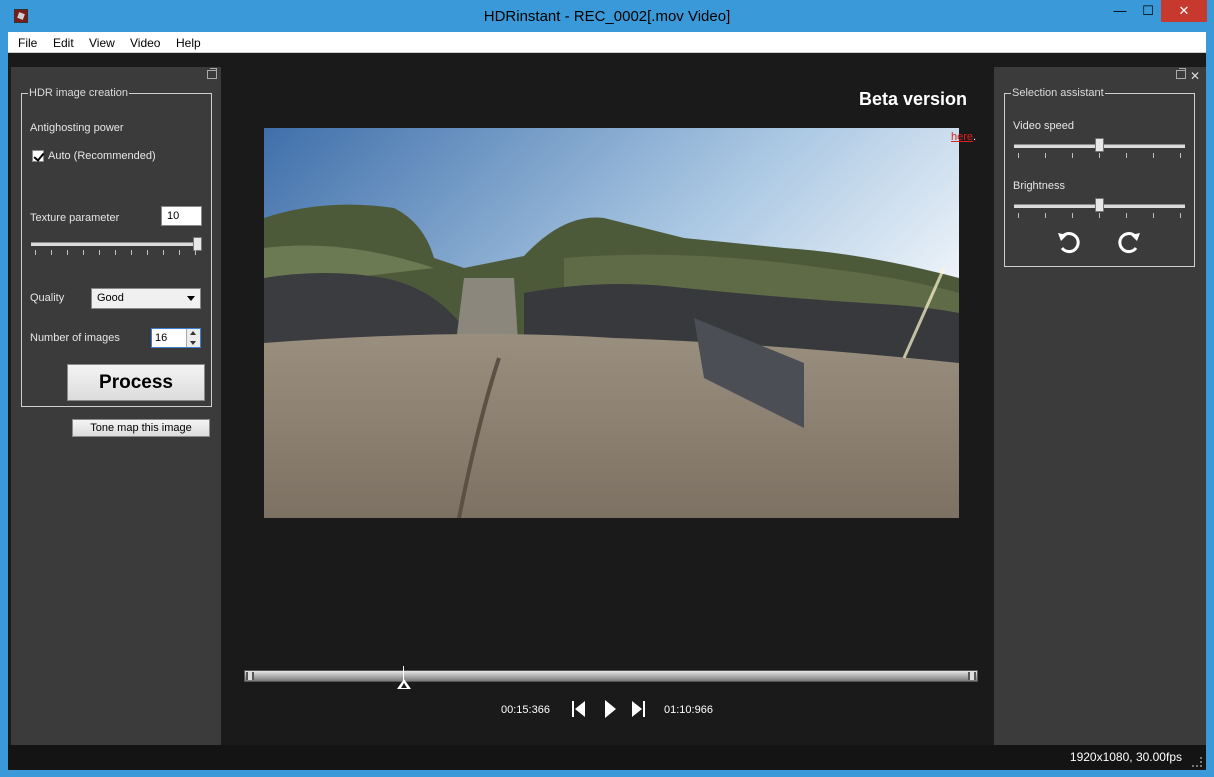  What do you see at coordinates (1058, 93) in the screenshot?
I see `selection-assistant-group-title: Selection assistant` at bounding box center [1058, 93].